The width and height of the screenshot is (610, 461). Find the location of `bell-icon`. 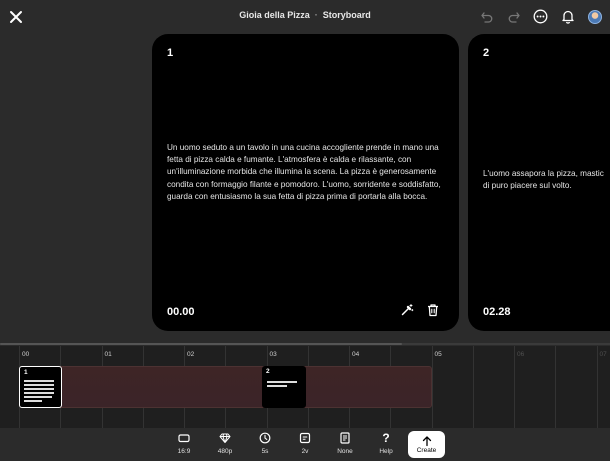

bell-icon is located at coordinates (567, 16).